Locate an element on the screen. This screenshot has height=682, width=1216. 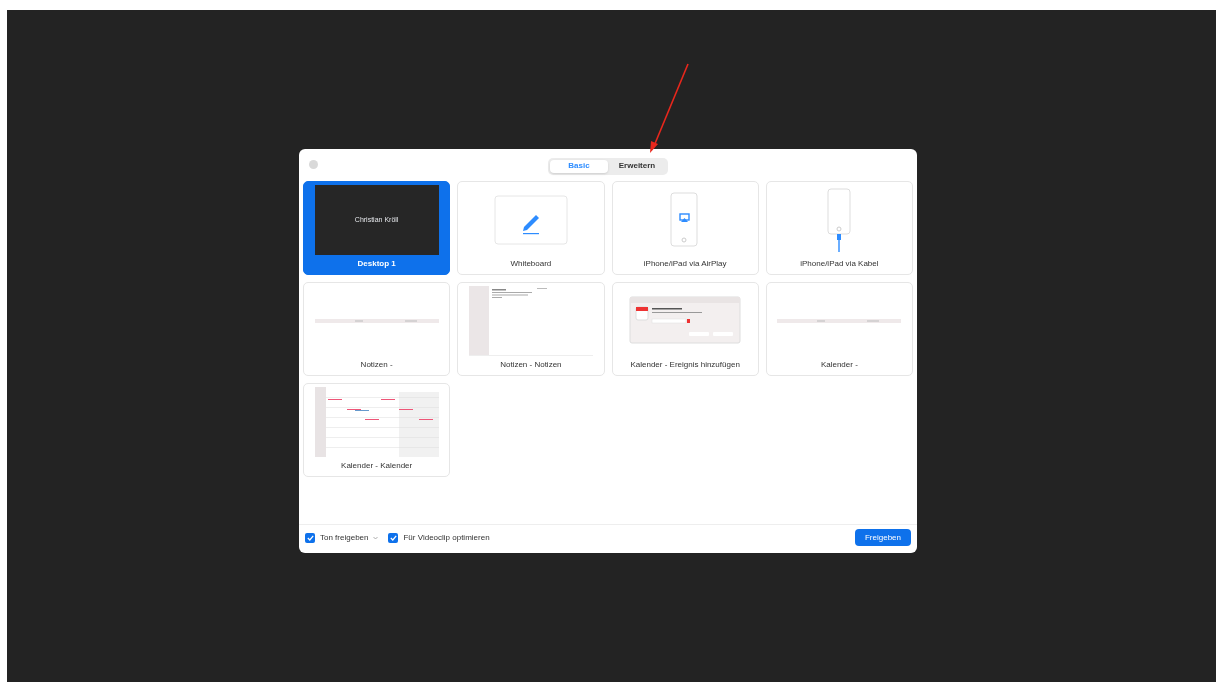
share-source-card: Kalender - Ereignis hinzufügen is located at coordinates (685, 329).